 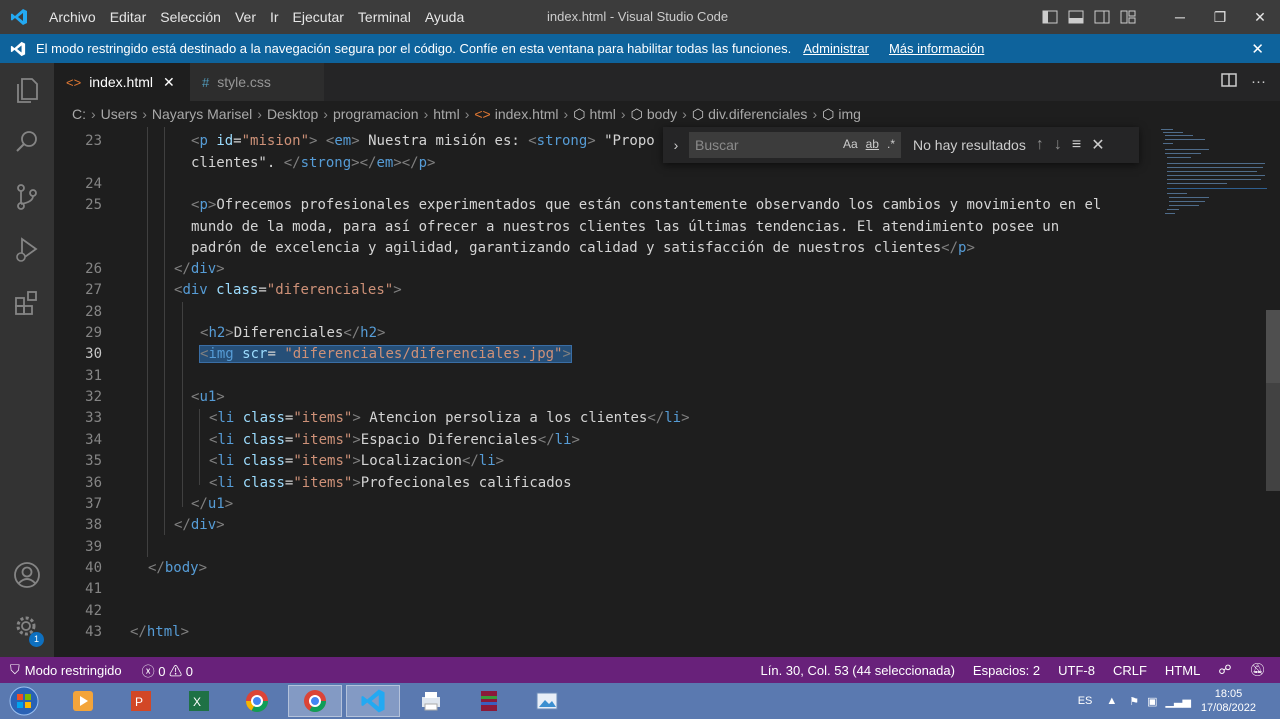 I want to click on run-debug-icon, so click(x=27, y=250).